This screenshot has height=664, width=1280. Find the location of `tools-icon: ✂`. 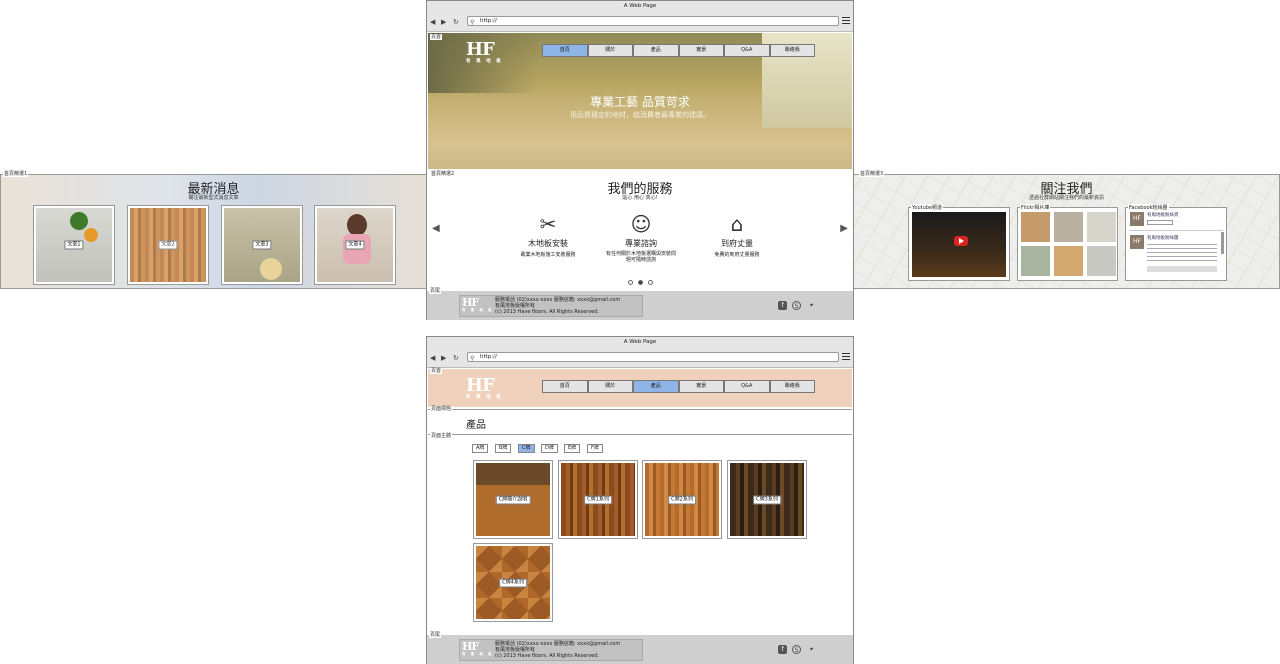

tools-icon: ✂ is located at coordinates (548, 224).